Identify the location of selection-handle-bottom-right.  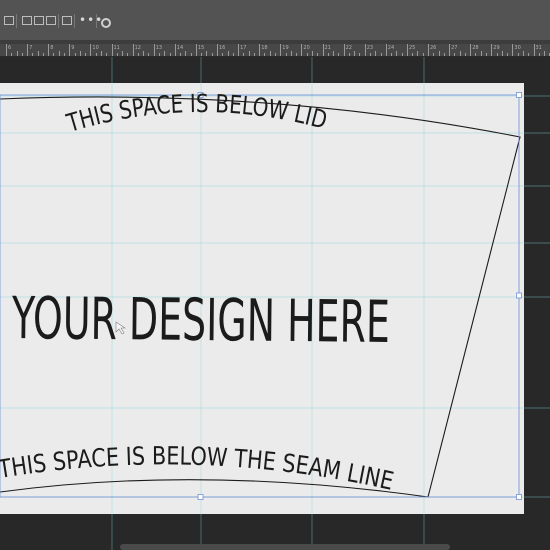
(519, 497).